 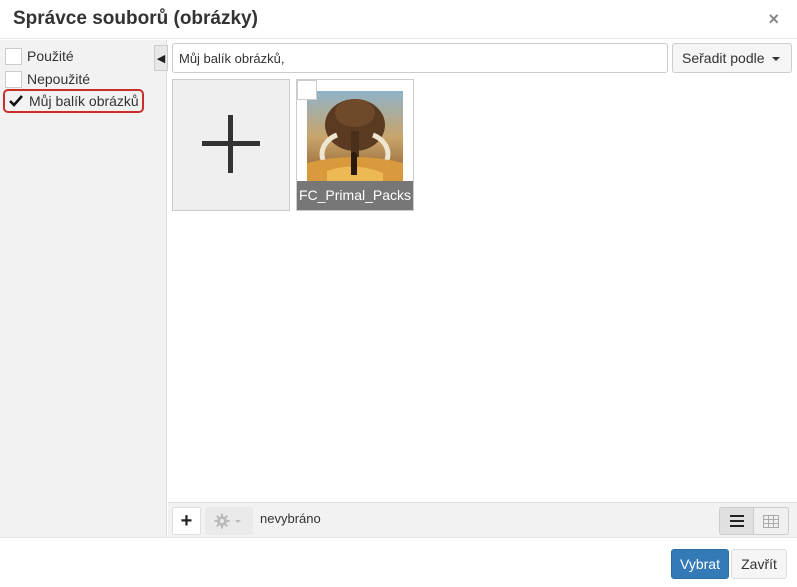 What do you see at coordinates (59, 79) in the screenshot?
I see `filter-label: Nepoužité` at bounding box center [59, 79].